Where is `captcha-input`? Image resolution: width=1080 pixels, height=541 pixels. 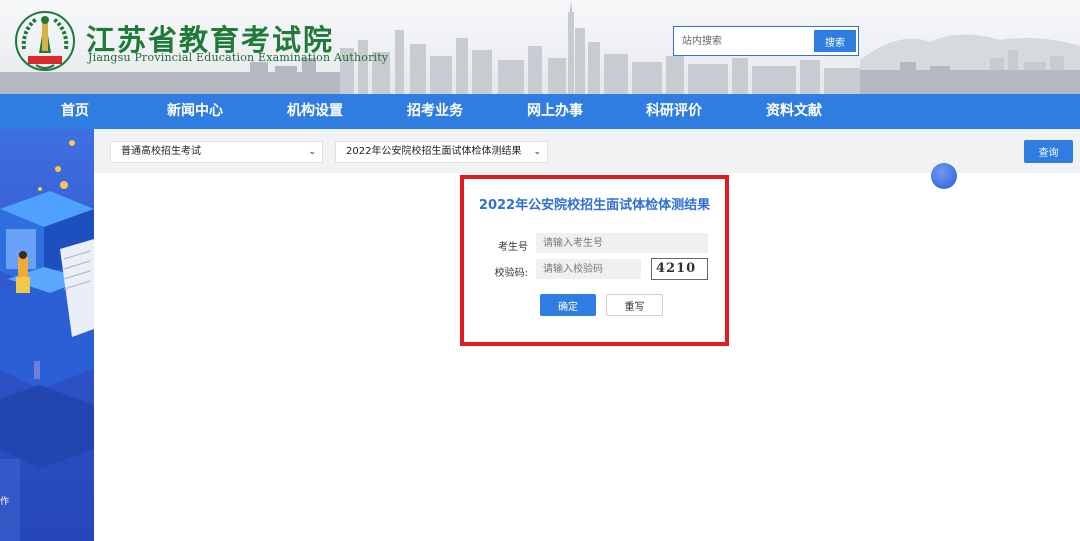 captcha-input is located at coordinates (588, 269).